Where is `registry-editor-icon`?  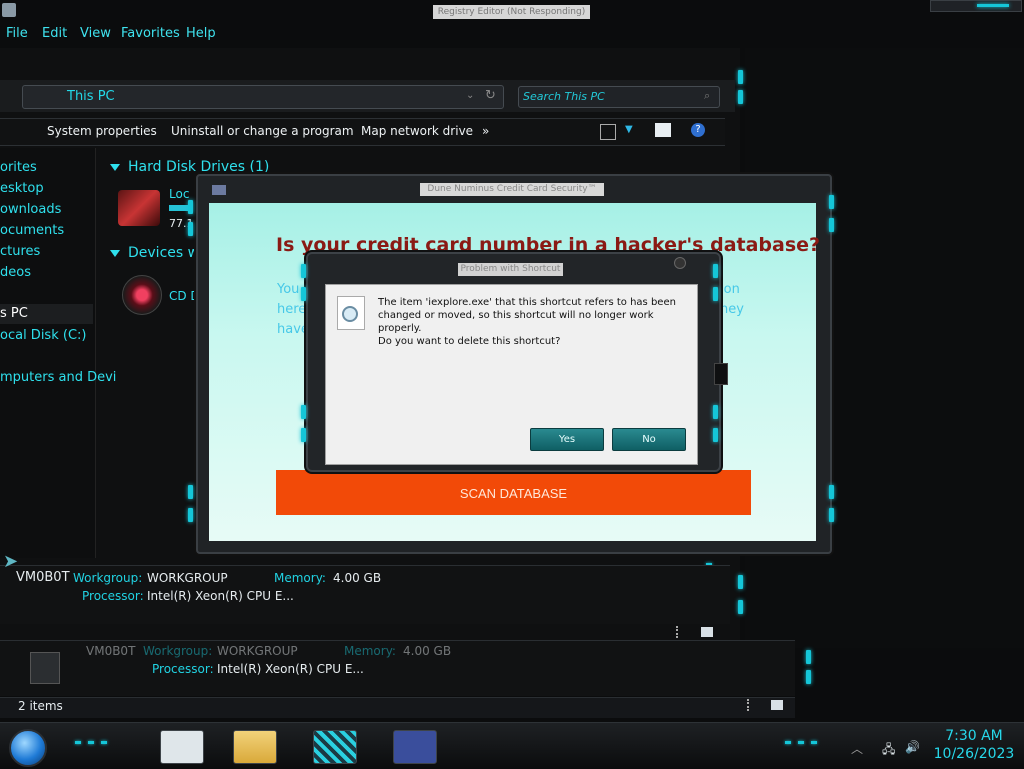 registry-editor-icon is located at coordinates (335, 747).